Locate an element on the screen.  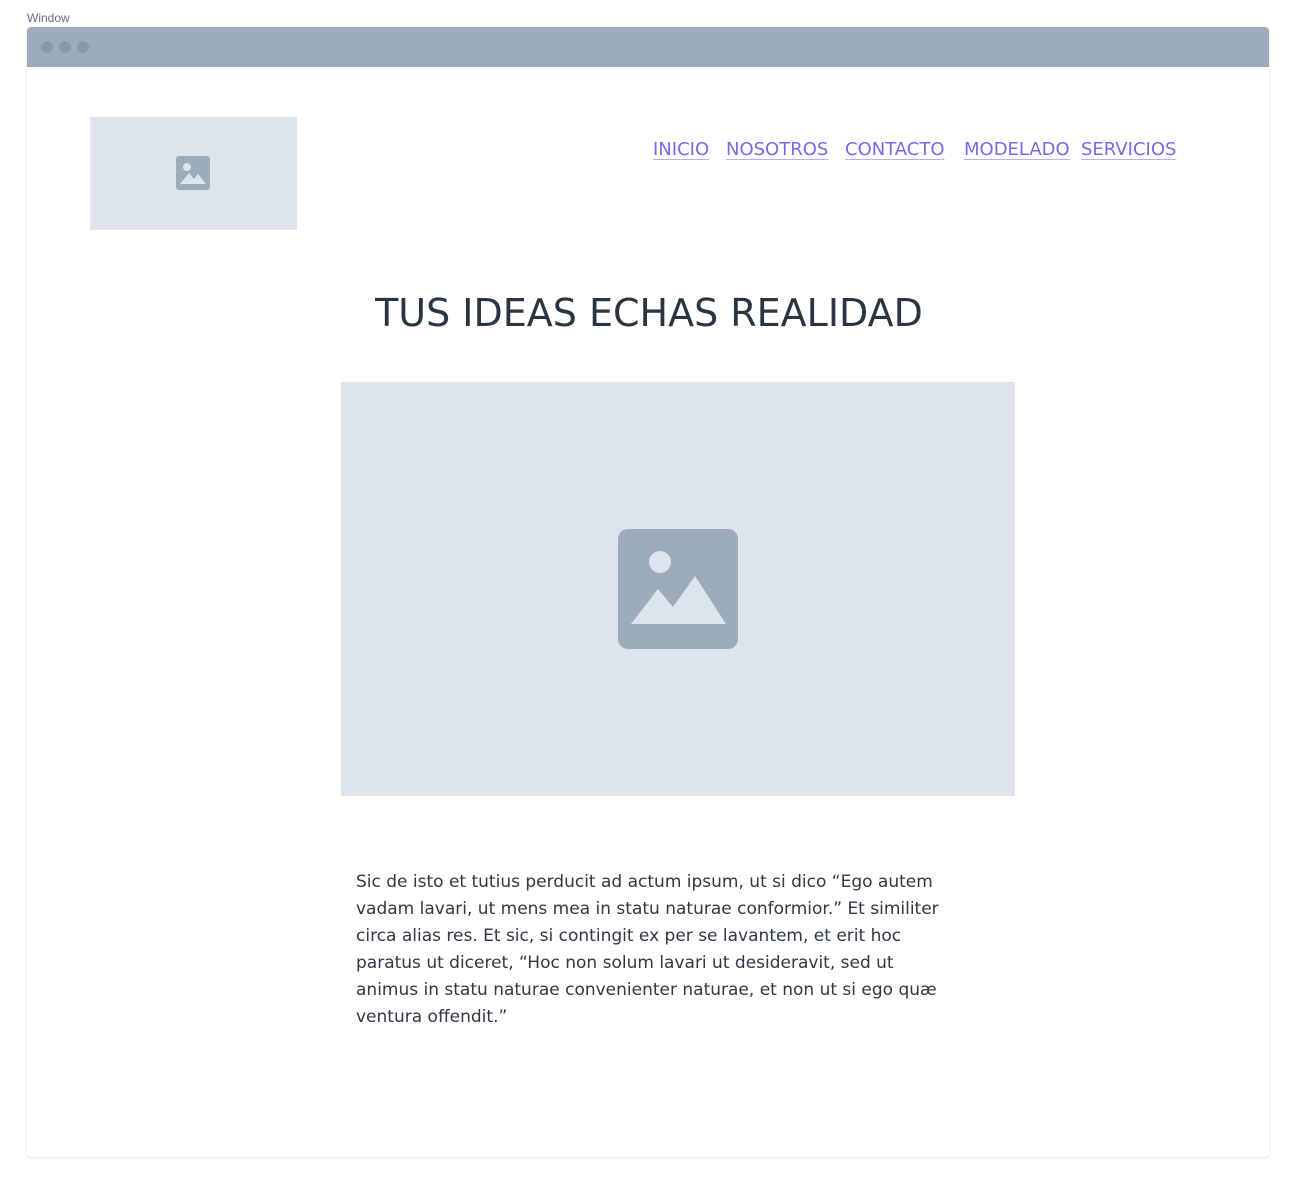
window-label: Window is located at coordinates (48, 18).